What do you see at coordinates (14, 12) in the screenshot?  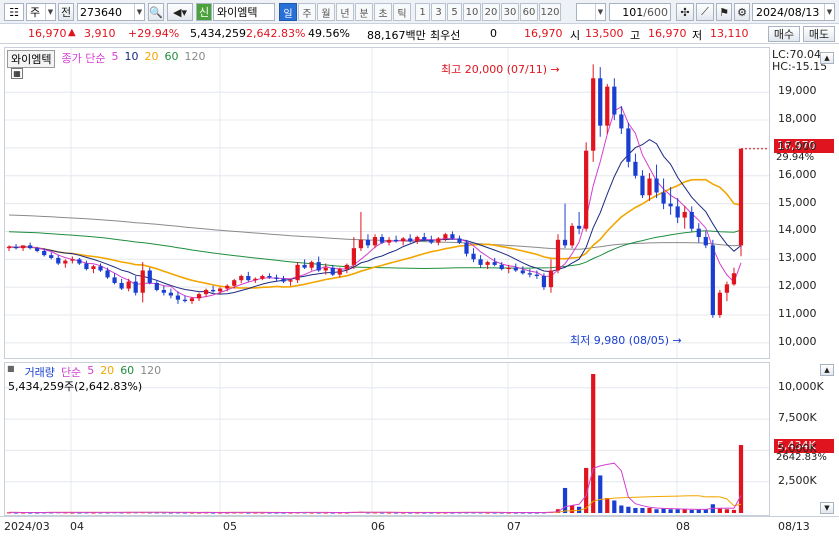 I see `grid-menu-icon: ☷` at bounding box center [14, 12].